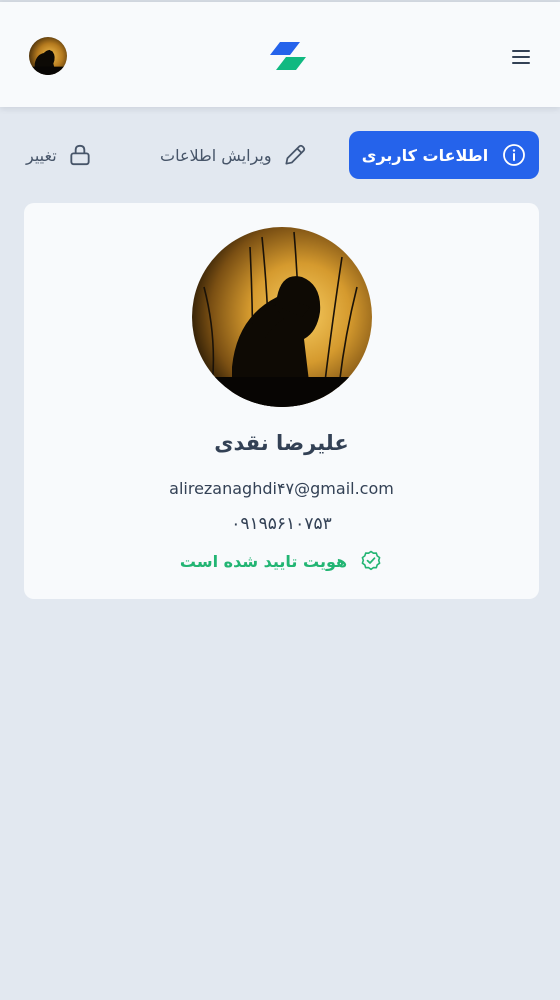  I want to click on verification-label: هویت تایید شده است, so click(263, 561).